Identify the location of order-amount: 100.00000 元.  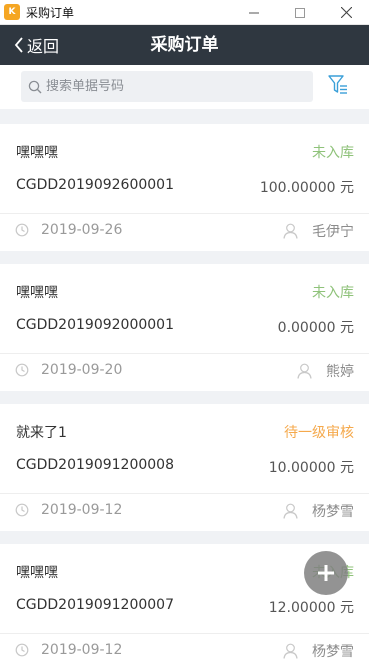
(306, 188).